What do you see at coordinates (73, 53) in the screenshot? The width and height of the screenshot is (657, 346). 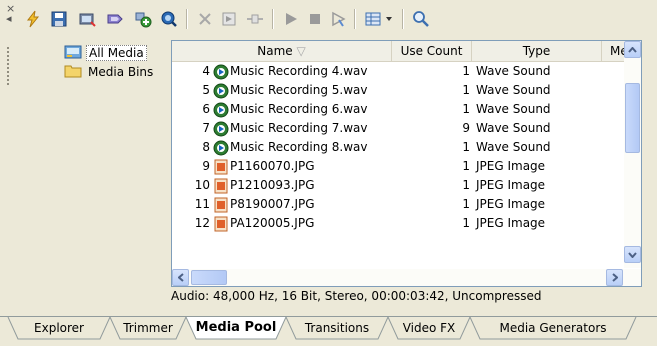 I see `all-media-icon` at bounding box center [73, 53].